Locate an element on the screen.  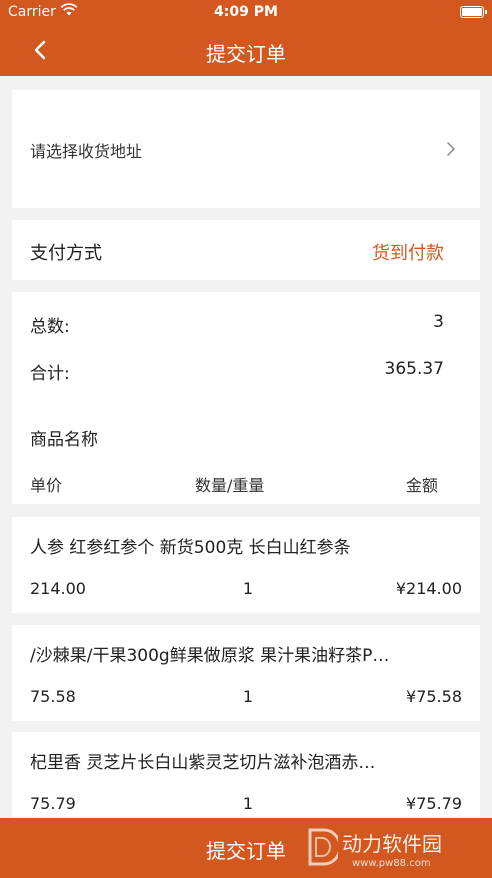
order-item: /沙棘果/干果300g鲜果做原浆 果汁果油籽茶P… 75.58 1 ¥75.58 is located at coordinates (246, 673).